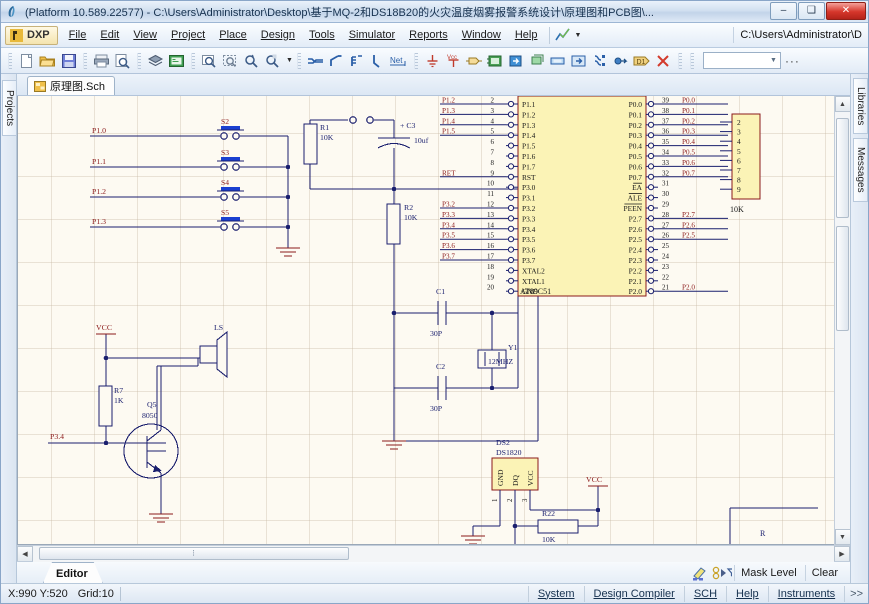 The height and width of the screenshot is (604, 869). What do you see at coordinates (824, 572) in the screenshot?
I see `clear-button: Clear` at bounding box center [824, 572].